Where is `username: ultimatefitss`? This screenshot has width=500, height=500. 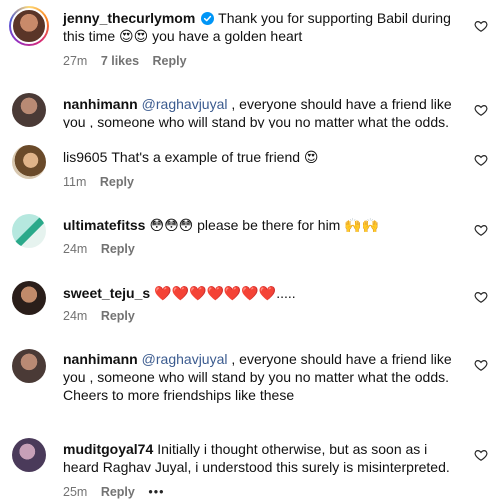 username: ultimatefitss is located at coordinates (104, 225).